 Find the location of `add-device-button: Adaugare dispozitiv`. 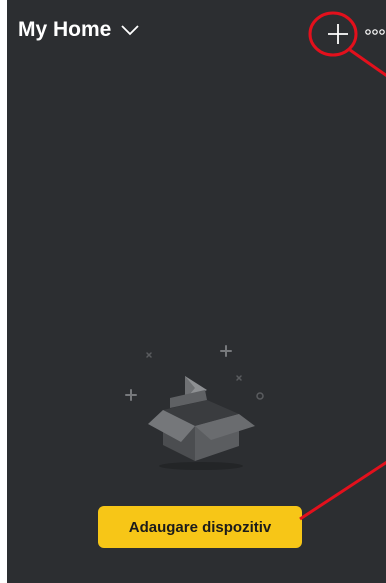

add-device-button: Adaugare dispozitiv is located at coordinates (200, 527).